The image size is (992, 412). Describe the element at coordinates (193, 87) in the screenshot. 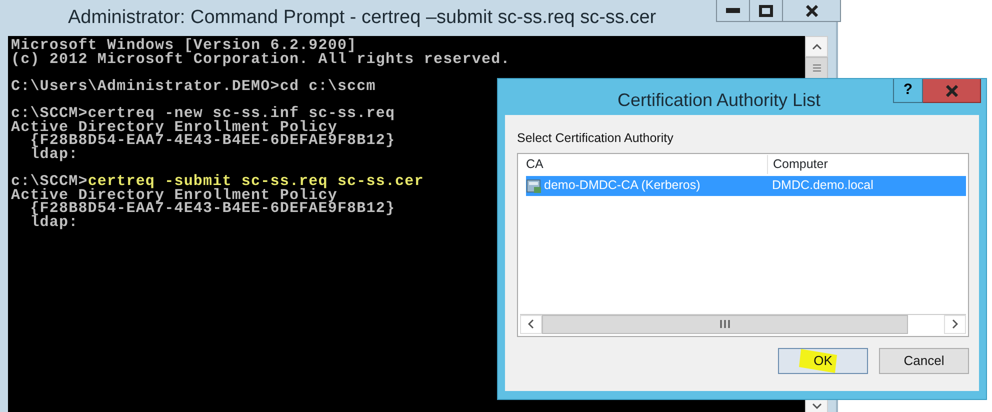

I see `console-line: C:\Users\Administrator.DEMO>cd c:\sccm` at that location.